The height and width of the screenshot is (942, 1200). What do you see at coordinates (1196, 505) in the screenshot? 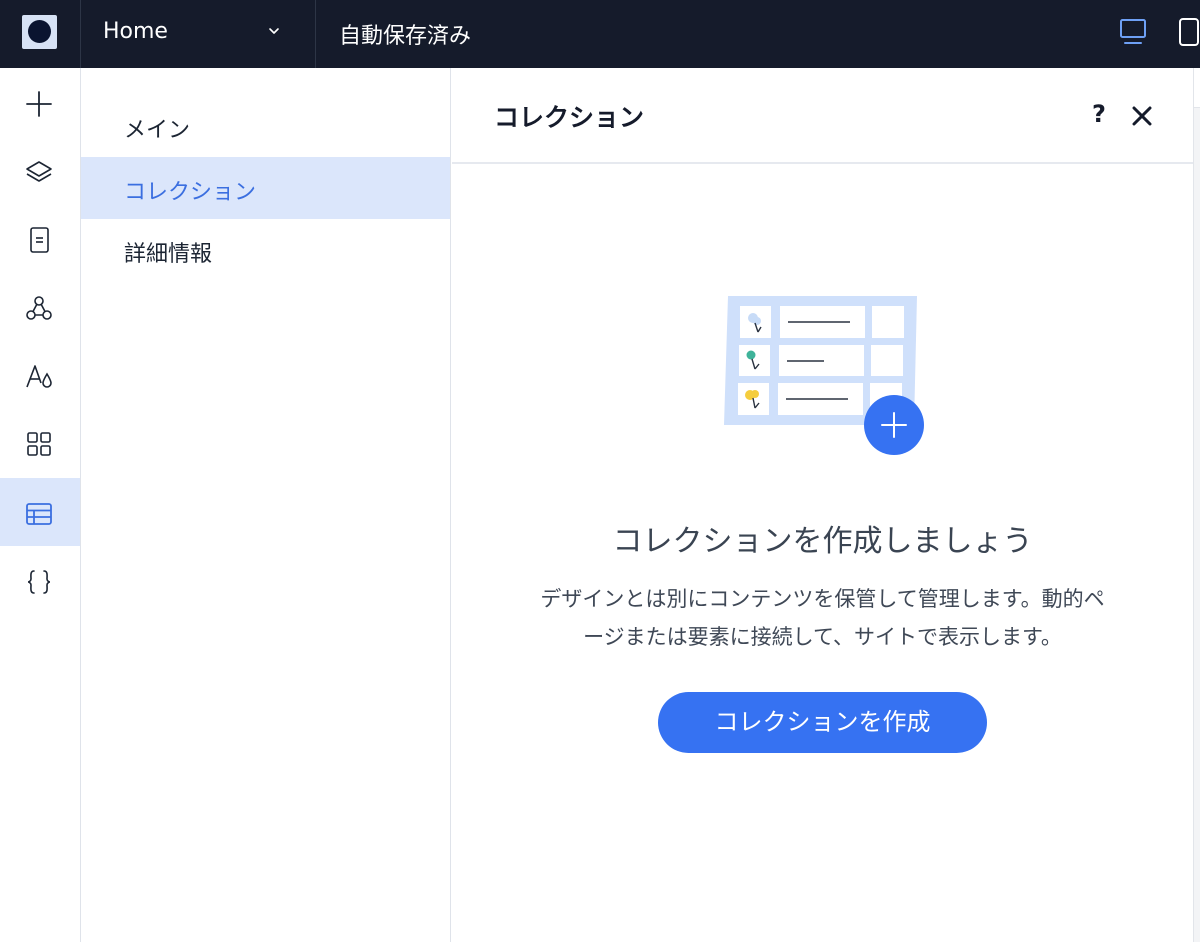
I see `canvas-edge` at bounding box center [1196, 505].